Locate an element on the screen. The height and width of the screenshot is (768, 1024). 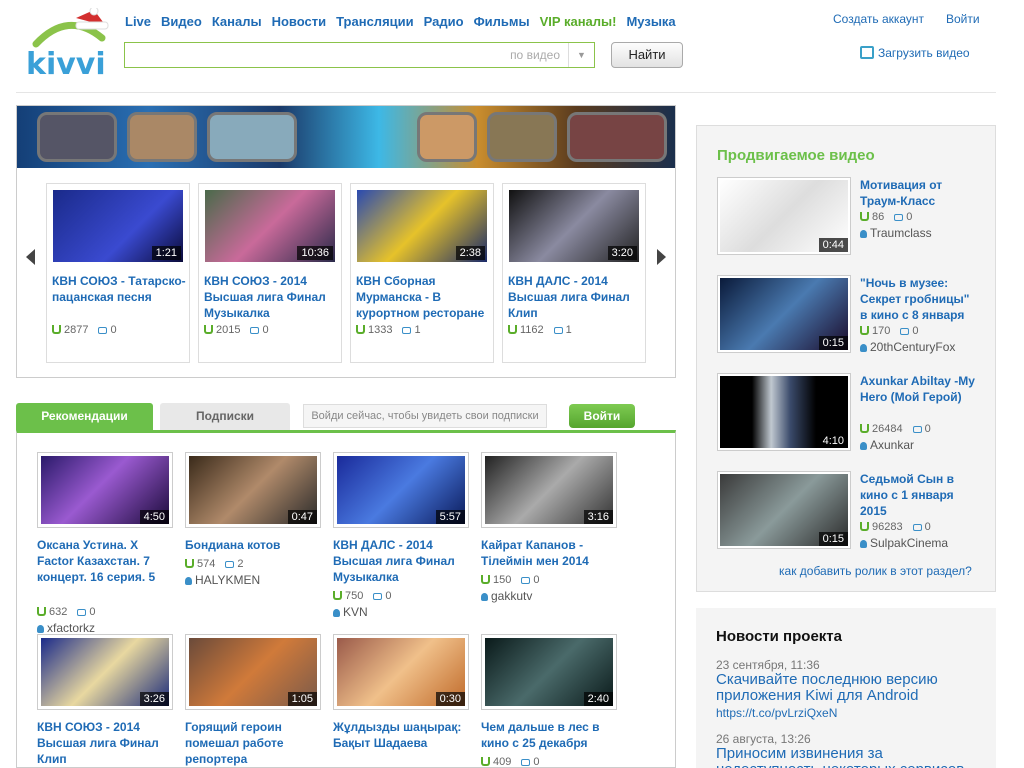
video-thumbnail: 1:05 is located at coordinates (253, 672).